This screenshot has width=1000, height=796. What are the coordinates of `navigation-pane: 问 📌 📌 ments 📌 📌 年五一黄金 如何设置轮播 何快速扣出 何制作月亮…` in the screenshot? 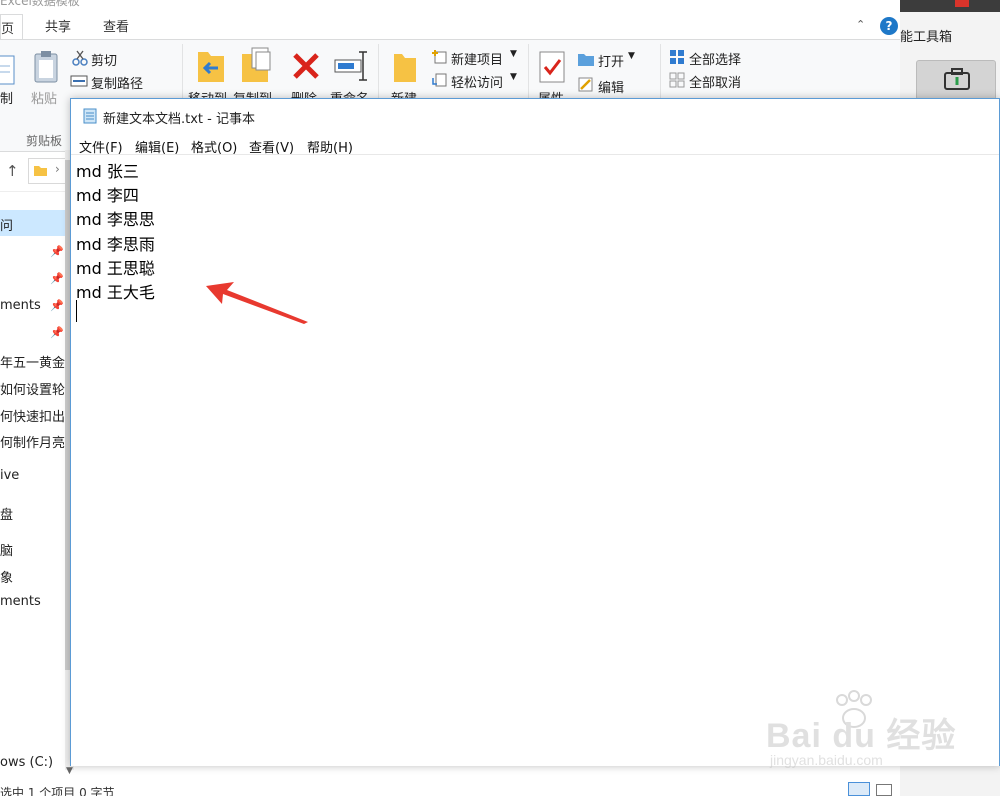 It's located at (39, 482).